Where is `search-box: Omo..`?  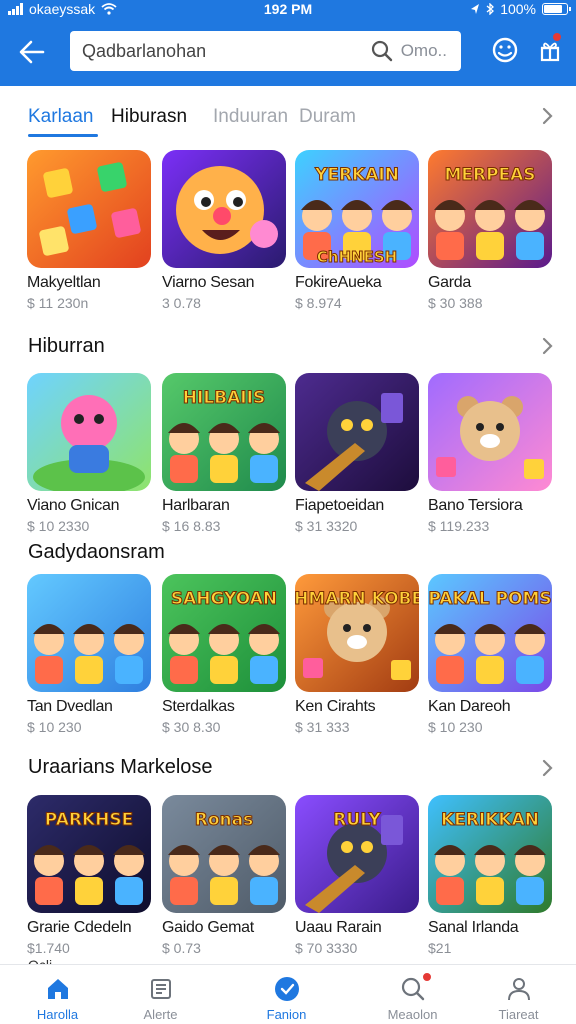
search-box: Omo.. is located at coordinates (265, 51).